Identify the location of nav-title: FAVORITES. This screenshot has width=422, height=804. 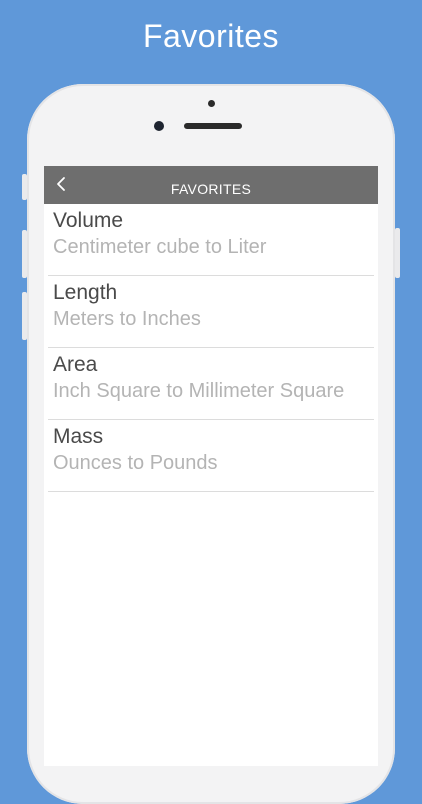
(211, 189).